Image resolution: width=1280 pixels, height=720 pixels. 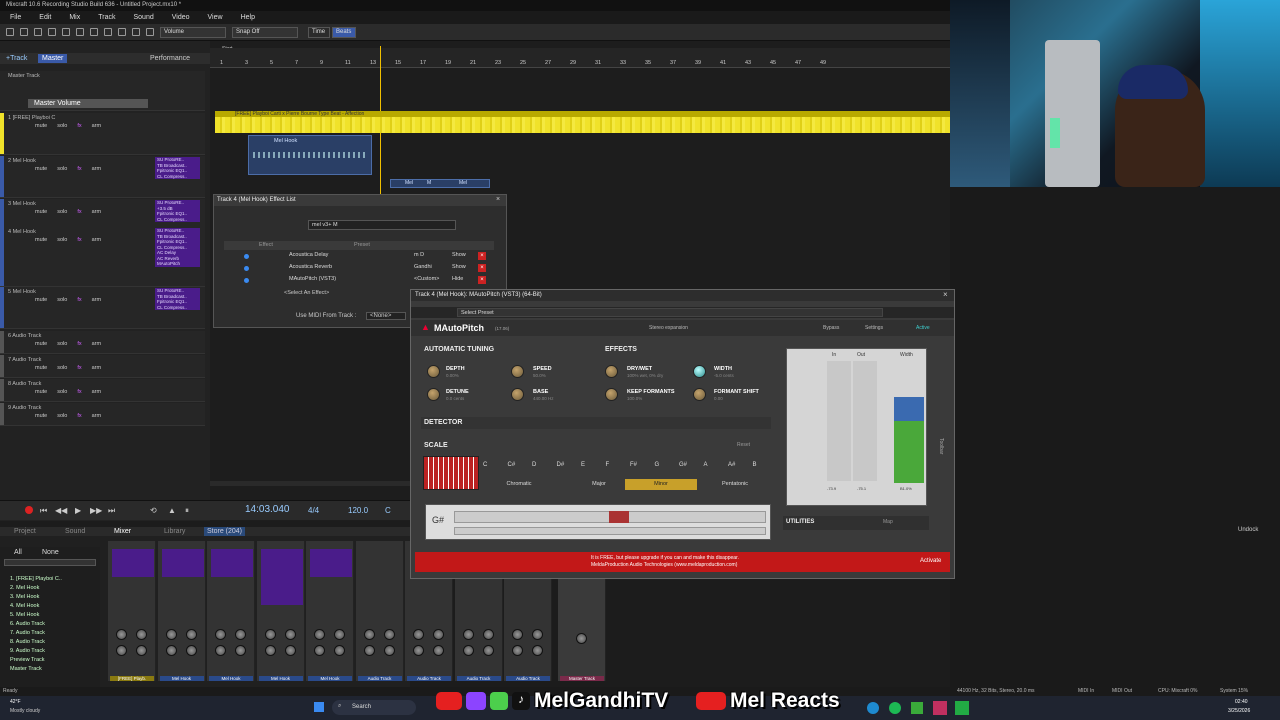 I want to click on track-header: 1 [FREE] Playboi C mute solo fx arm, so click(x=102, y=134).